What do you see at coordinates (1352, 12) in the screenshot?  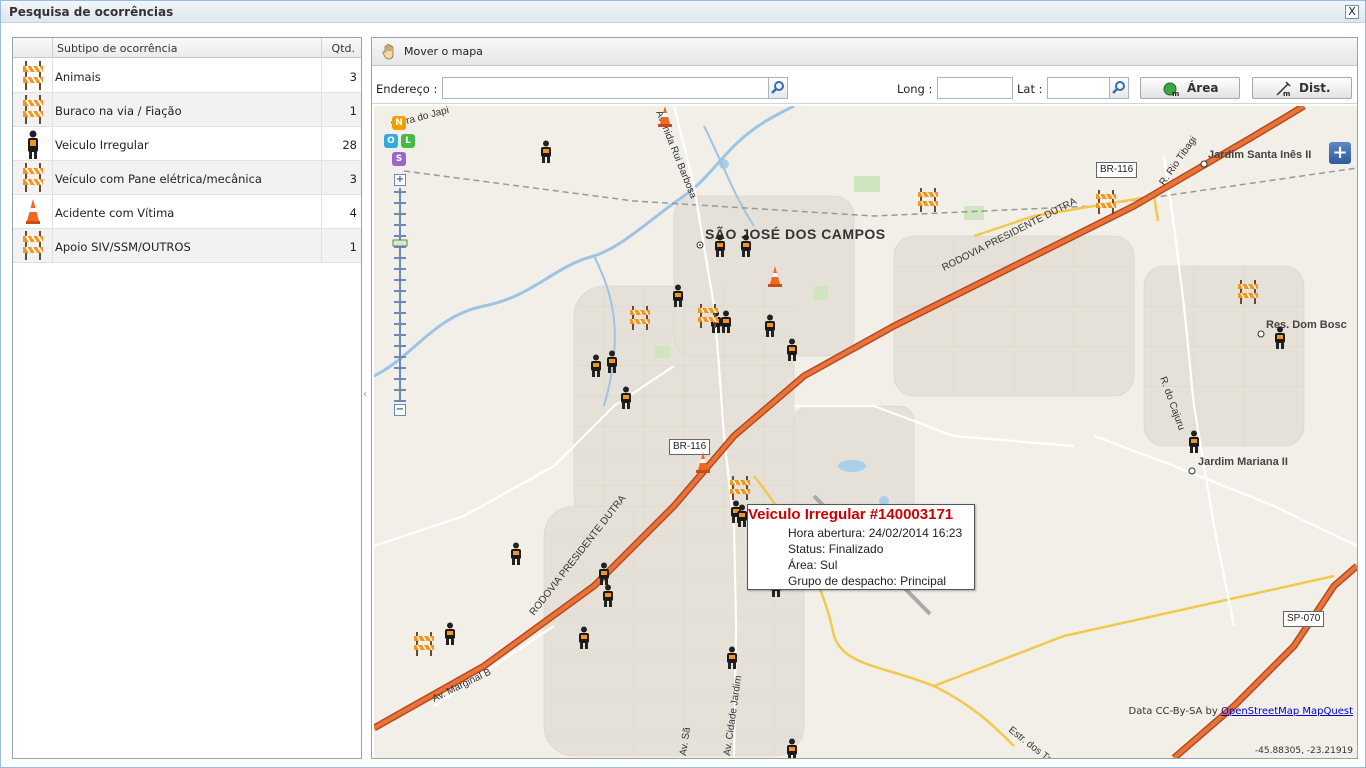 I see `close-button: X` at bounding box center [1352, 12].